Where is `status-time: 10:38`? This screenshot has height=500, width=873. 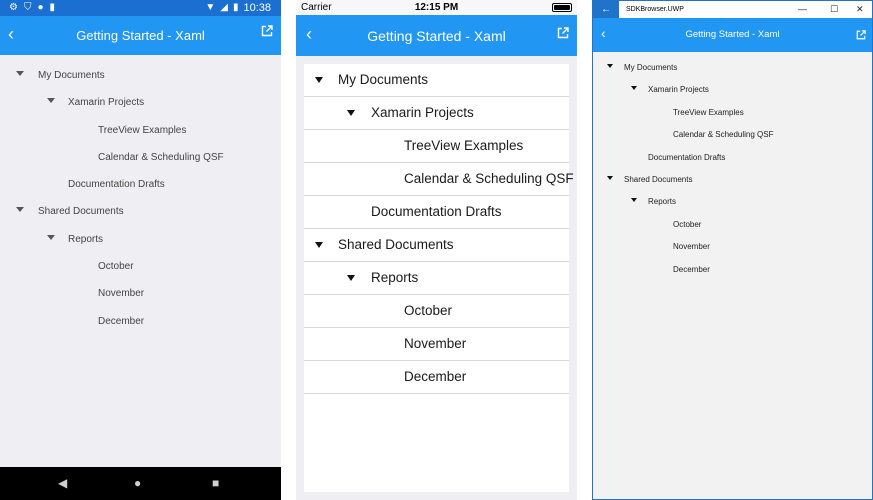 status-time: 10:38 is located at coordinates (257, 8).